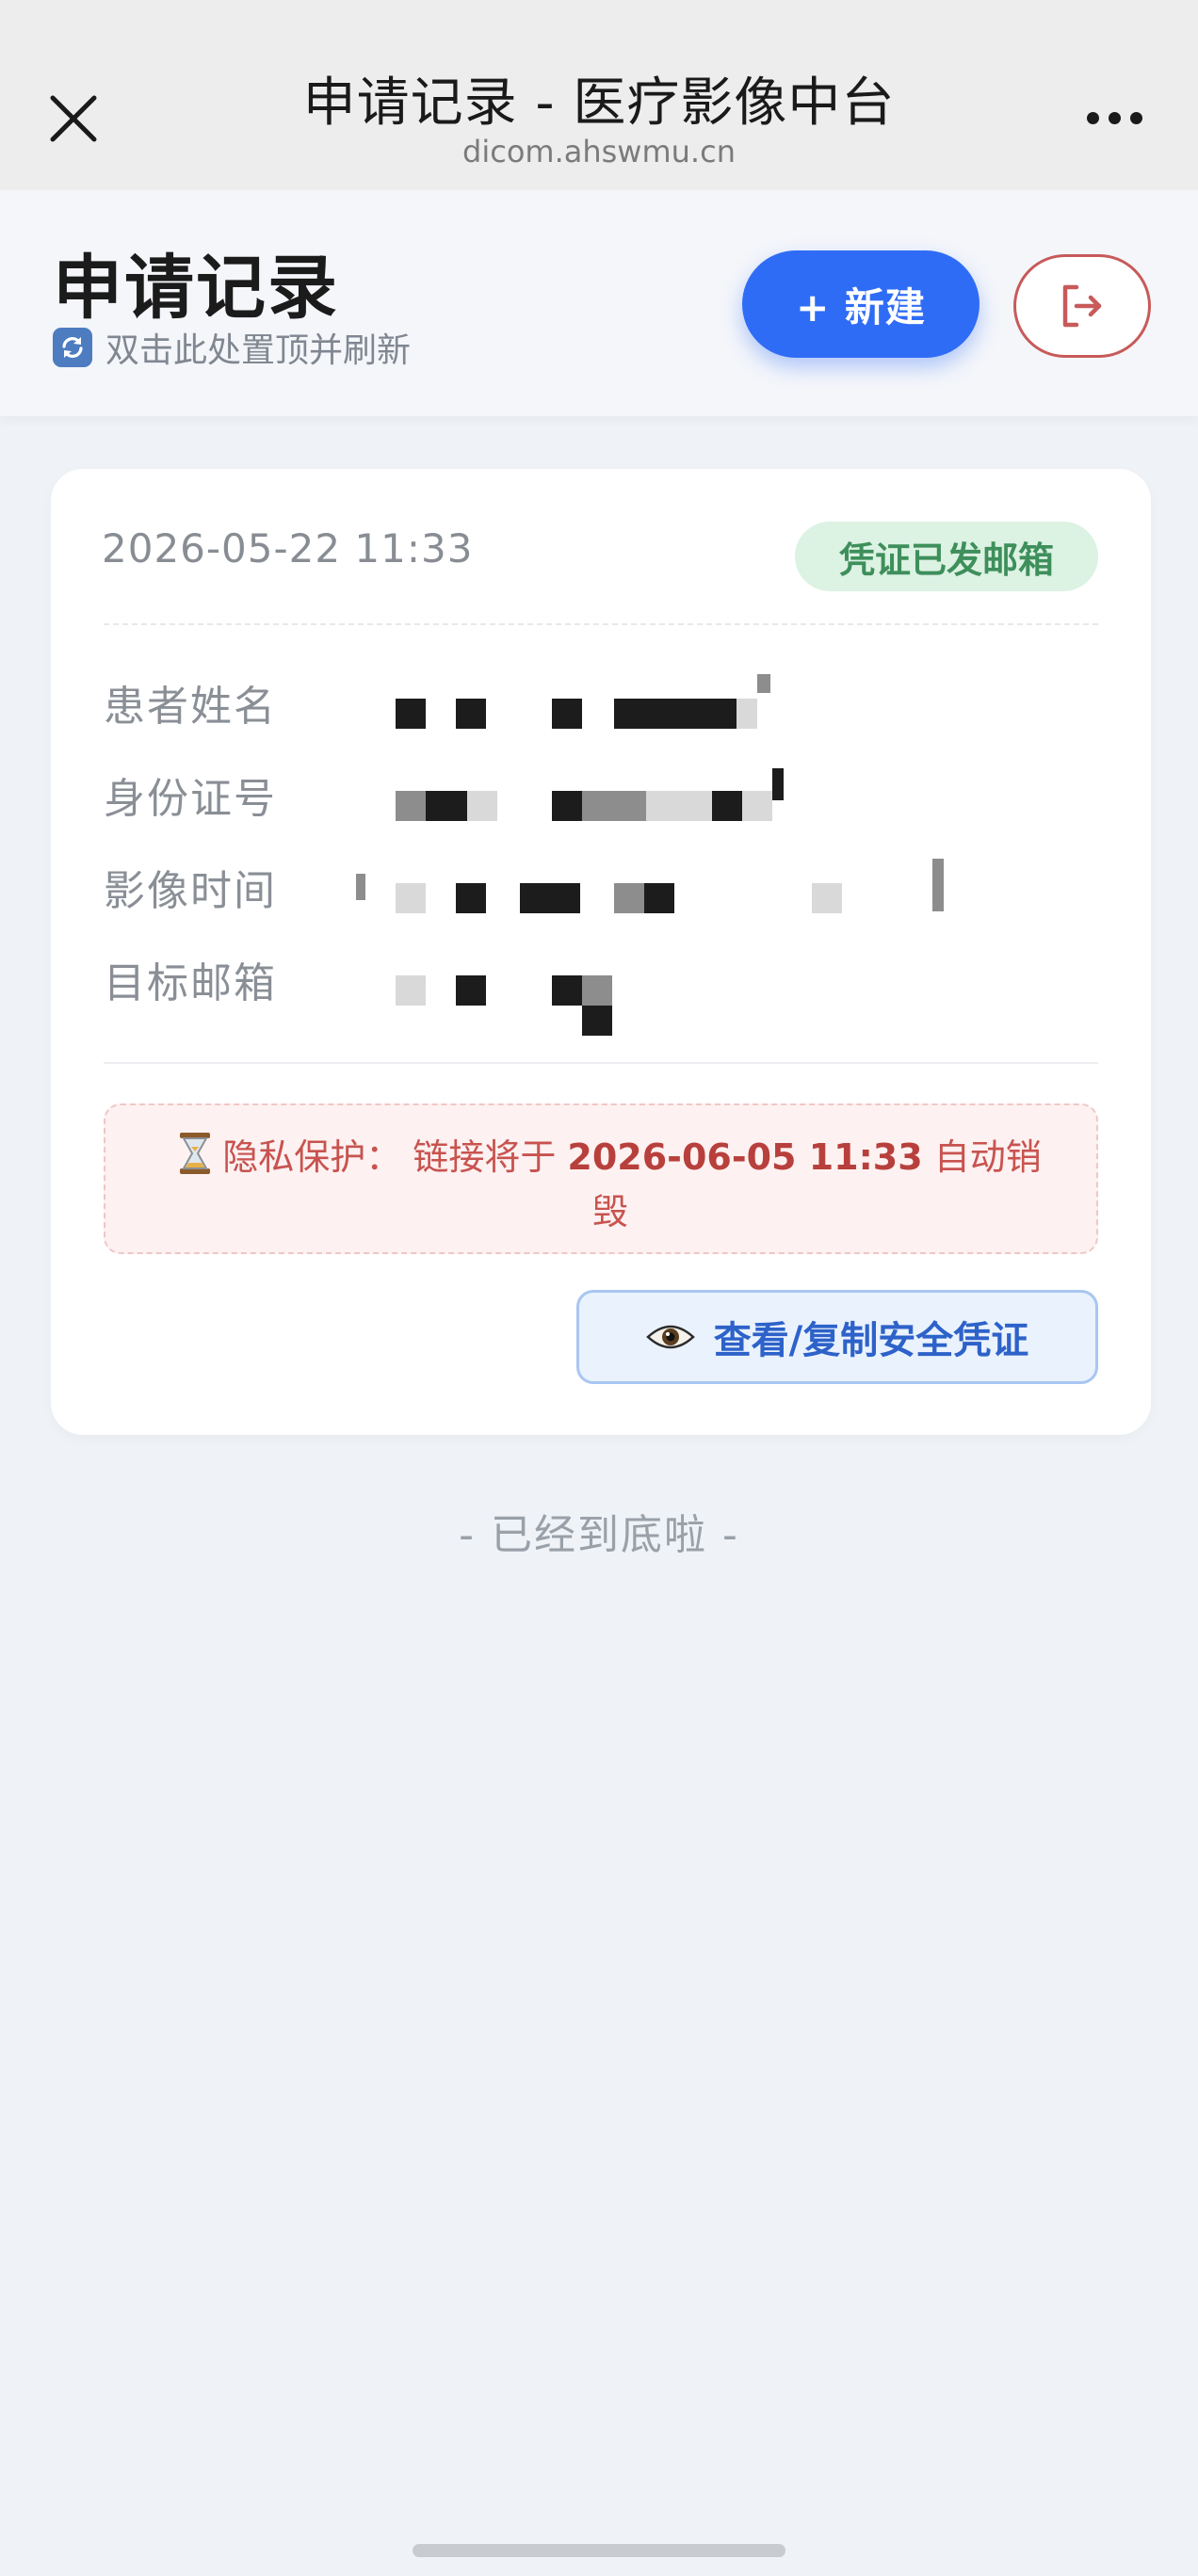  I want to click on browser-domain: dicom.ahswmu.cn, so click(599, 151).